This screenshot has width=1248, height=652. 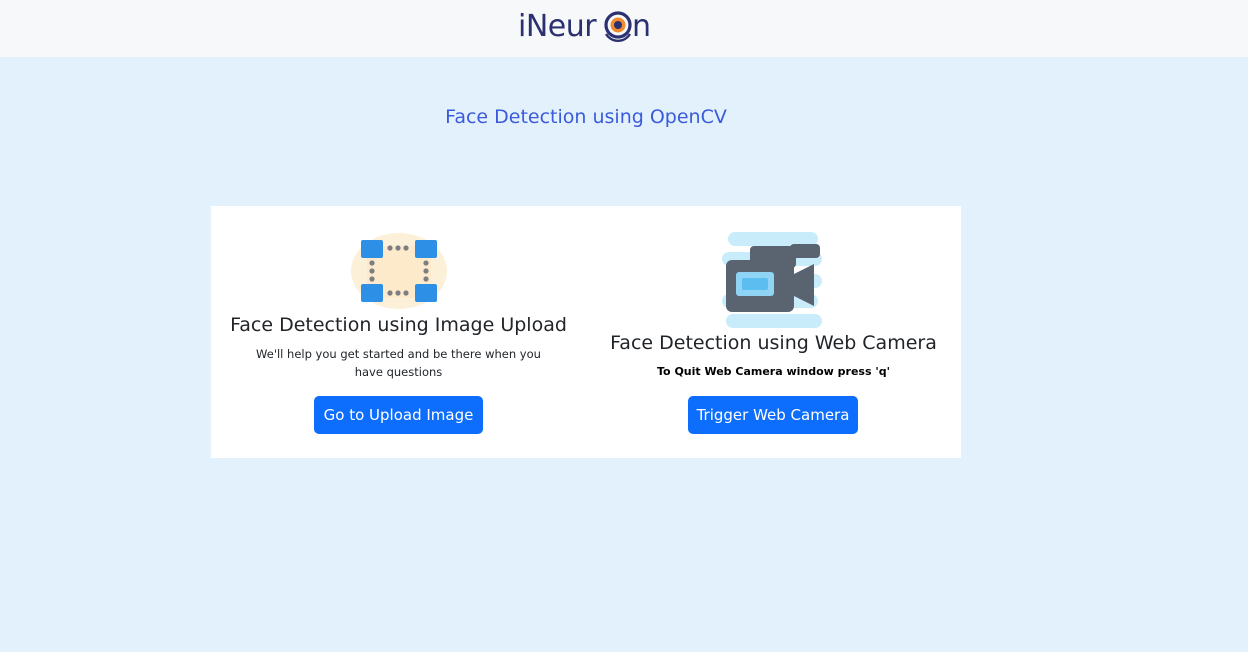 What do you see at coordinates (586, 117) in the screenshot?
I see `page-title: Face Detection using OpenCV` at bounding box center [586, 117].